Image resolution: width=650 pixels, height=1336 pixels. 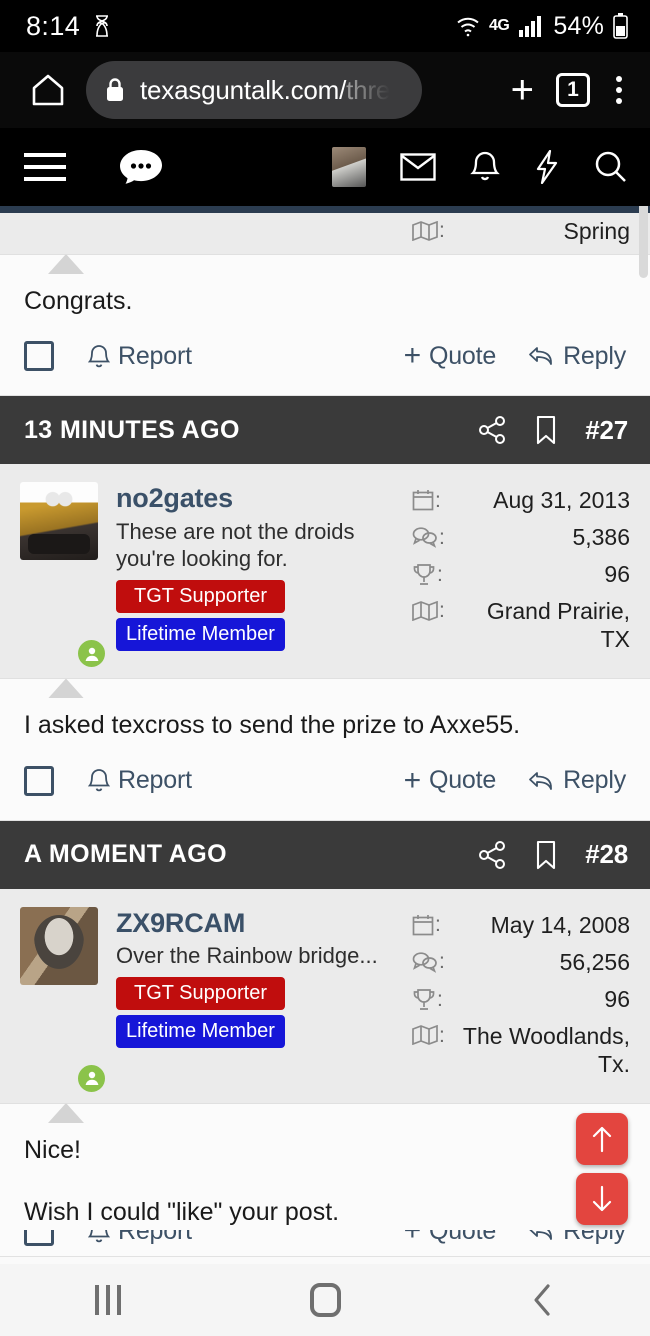 What do you see at coordinates (617, 998) in the screenshot?
I see `stat-trophies-value: 96` at bounding box center [617, 998].